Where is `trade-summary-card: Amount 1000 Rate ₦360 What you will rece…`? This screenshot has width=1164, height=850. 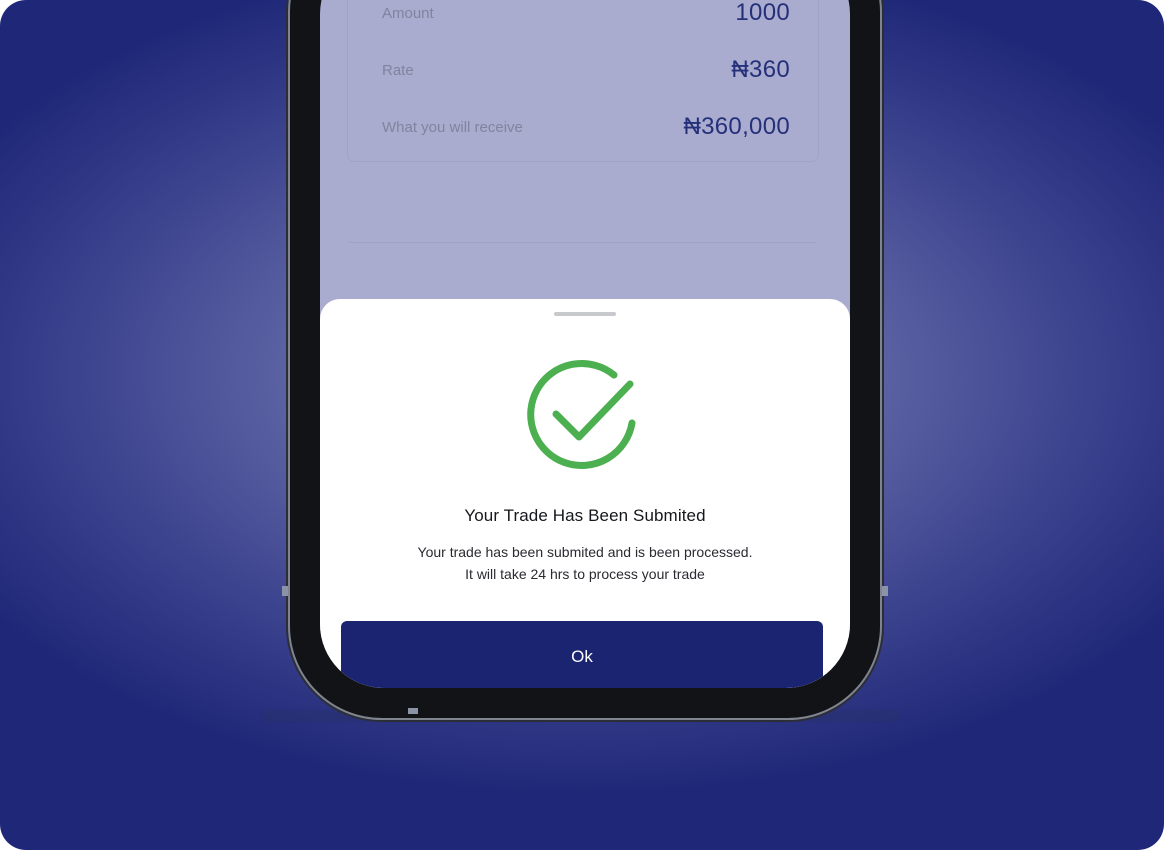 trade-summary-card: Amount 1000 Rate ₦360 What you will rece… is located at coordinates (583, 81).